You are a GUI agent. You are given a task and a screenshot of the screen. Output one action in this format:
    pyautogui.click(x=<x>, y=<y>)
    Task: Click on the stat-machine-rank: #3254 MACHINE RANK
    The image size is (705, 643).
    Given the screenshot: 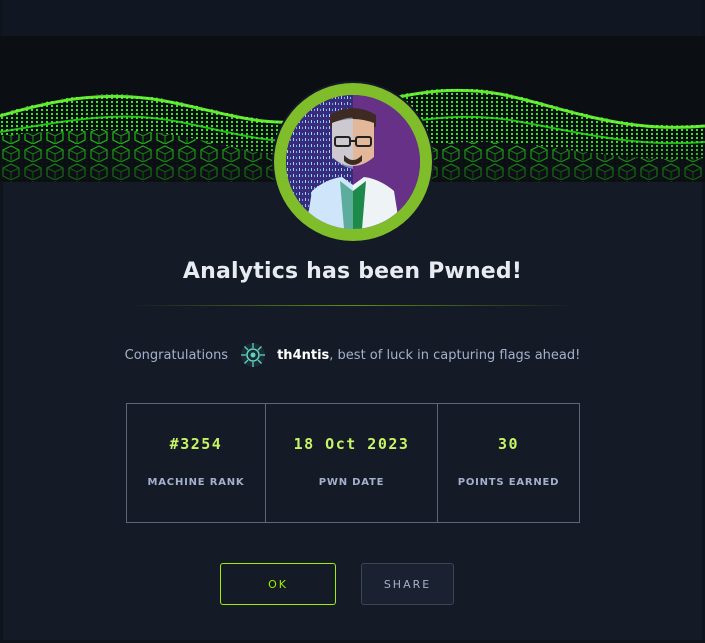 What is the action you would take?
    pyautogui.click(x=196, y=463)
    